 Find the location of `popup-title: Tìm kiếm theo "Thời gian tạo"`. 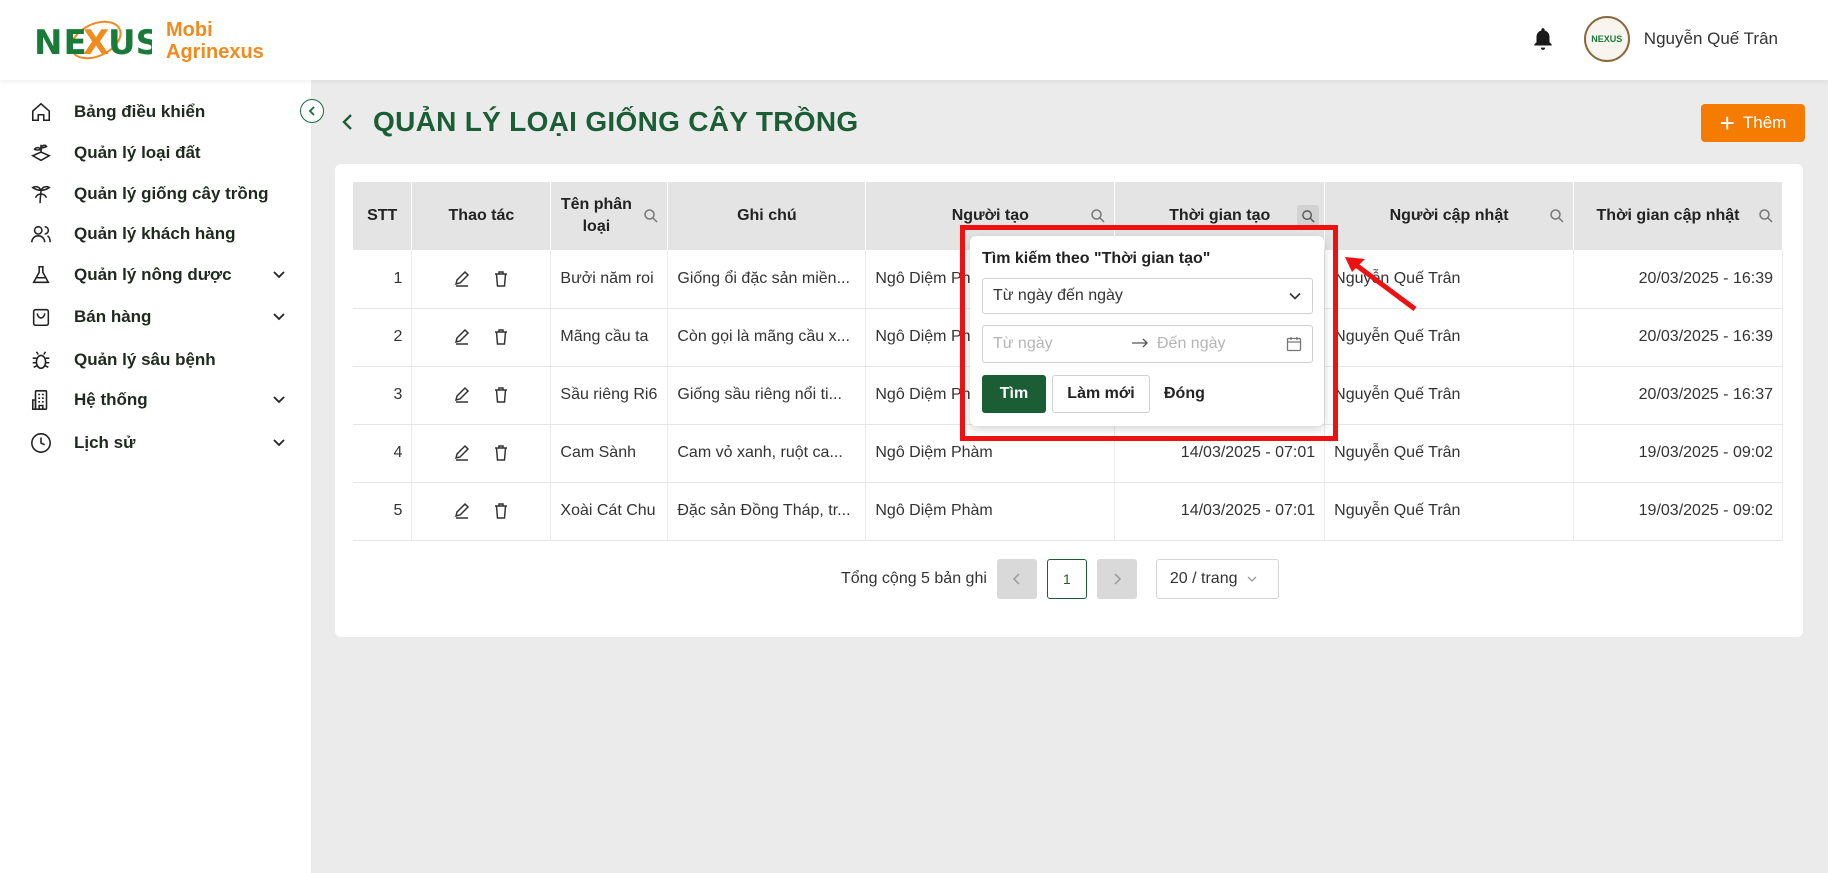

popup-title: Tìm kiếm theo "Thời gian tạo" is located at coordinates (1096, 258).